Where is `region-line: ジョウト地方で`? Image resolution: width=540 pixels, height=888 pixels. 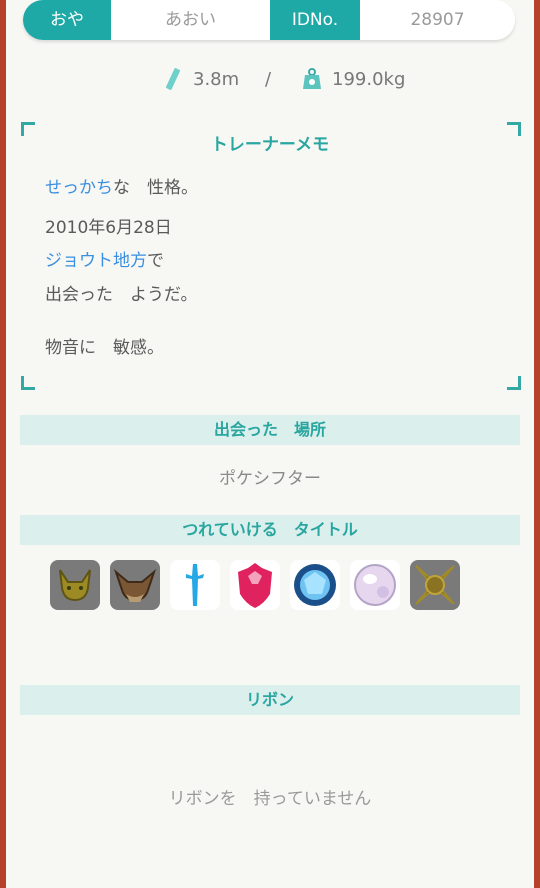
region-line: ジョウト地方で is located at coordinates (104, 258).